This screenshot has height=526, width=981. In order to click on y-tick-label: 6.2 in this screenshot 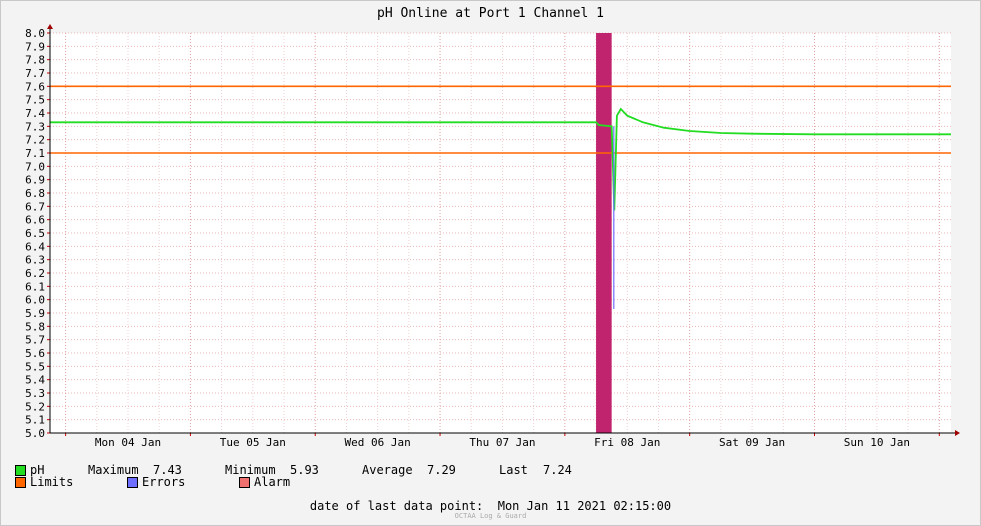, I will do `click(35, 273)`.